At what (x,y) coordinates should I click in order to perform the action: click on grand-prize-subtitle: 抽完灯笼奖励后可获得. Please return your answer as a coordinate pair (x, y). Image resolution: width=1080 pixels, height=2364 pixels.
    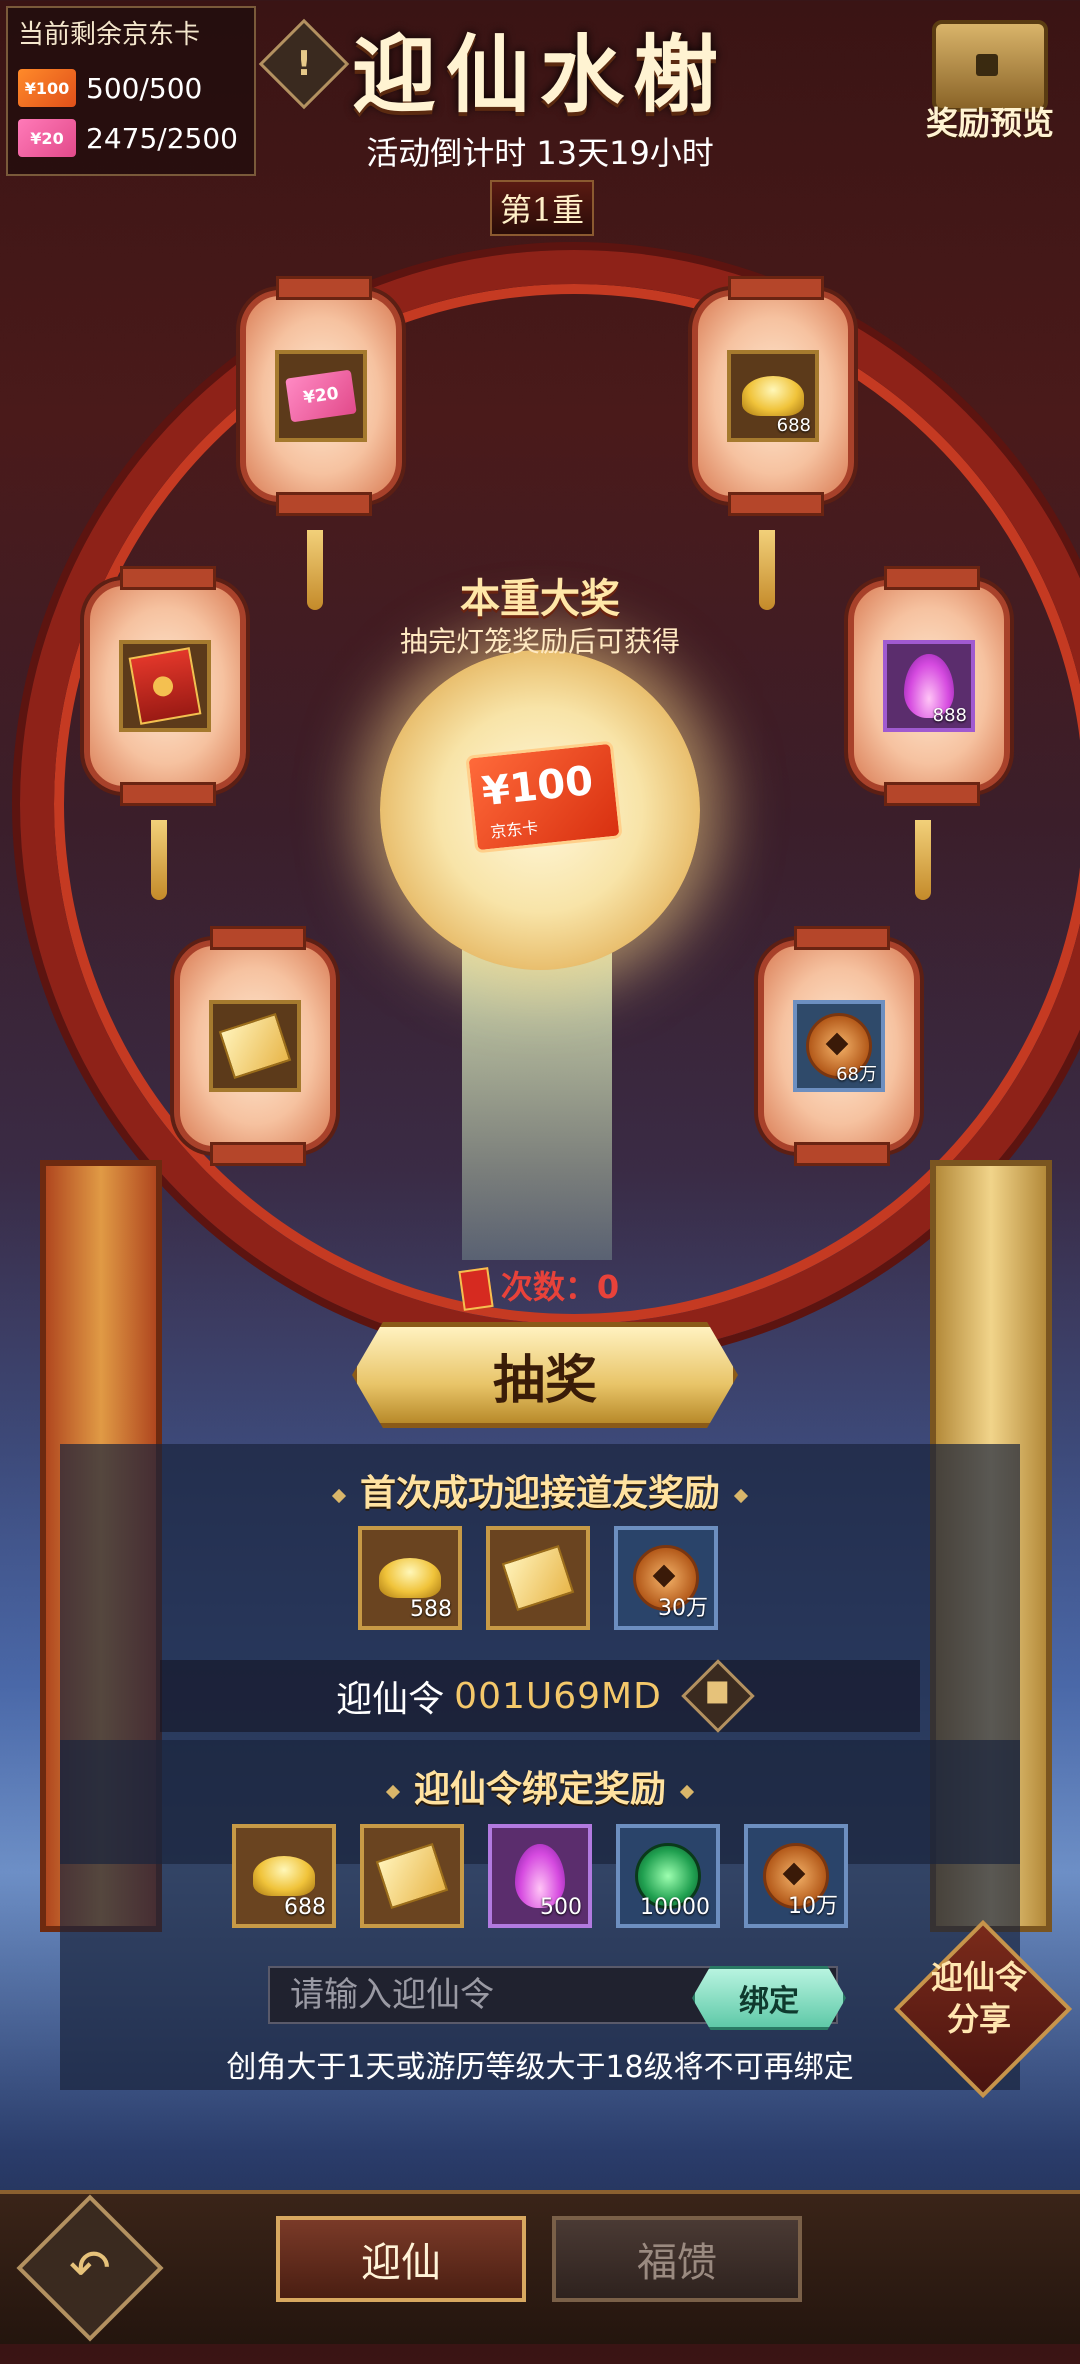
    Looking at the image, I should click on (539, 641).